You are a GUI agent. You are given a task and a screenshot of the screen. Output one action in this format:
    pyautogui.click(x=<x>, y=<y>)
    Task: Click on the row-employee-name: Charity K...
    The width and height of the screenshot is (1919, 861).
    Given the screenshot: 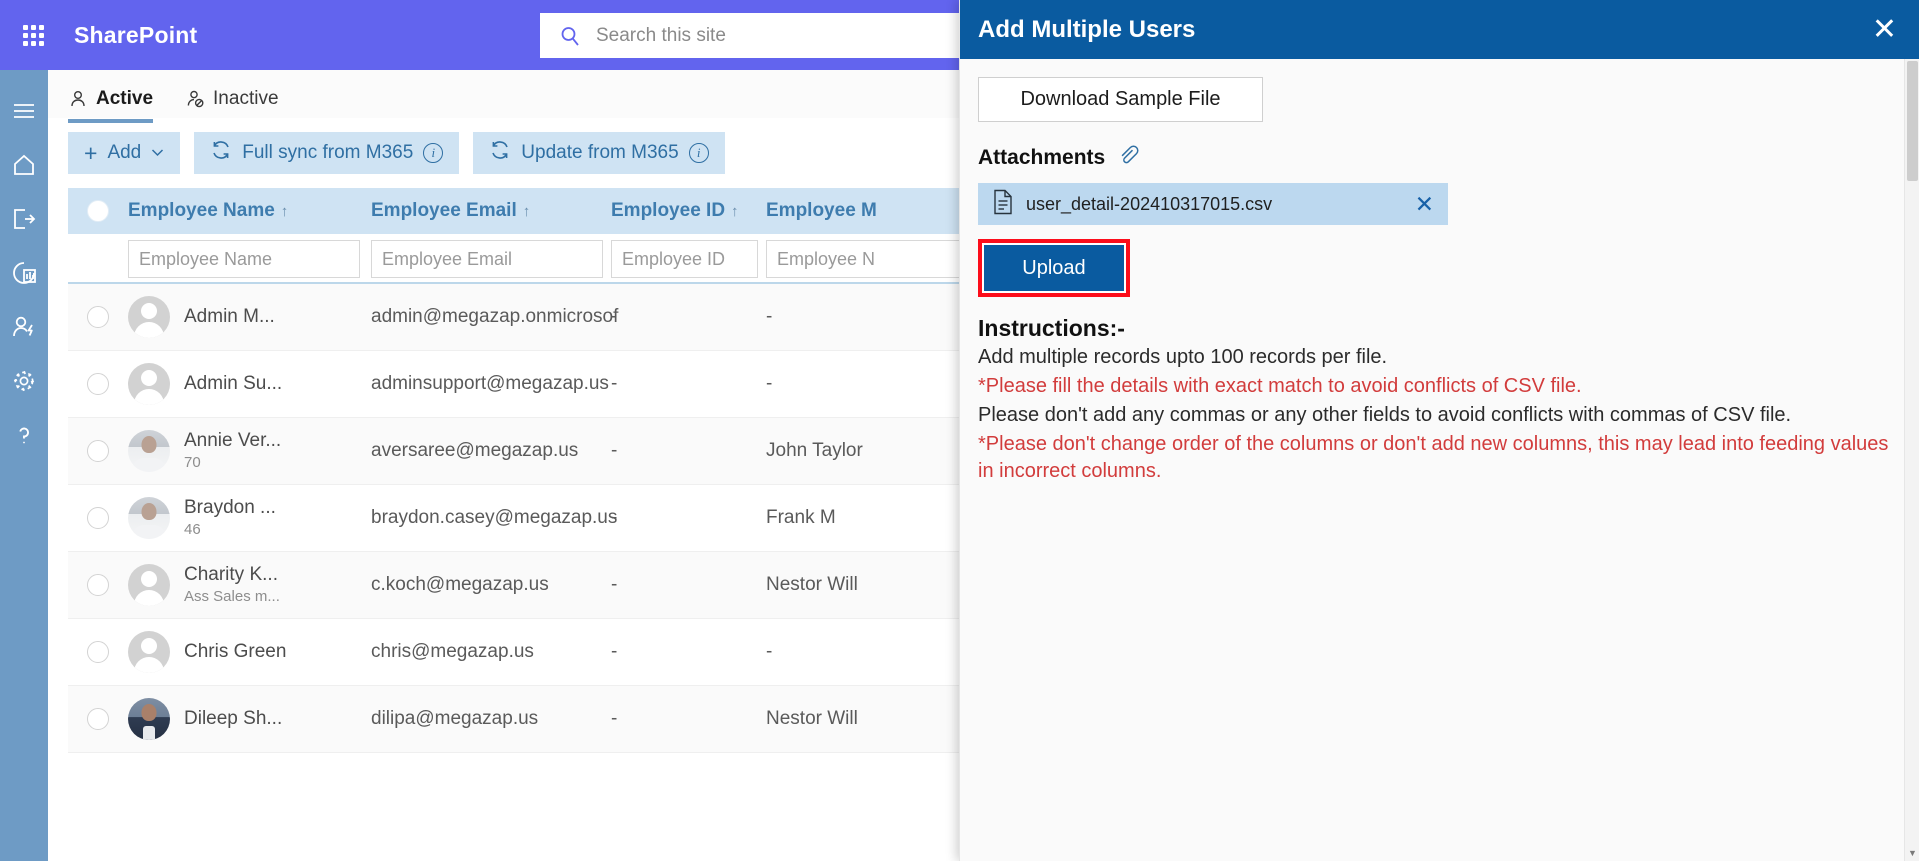 What is the action you would take?
    pyautogui.click(x=231, y=574)
    